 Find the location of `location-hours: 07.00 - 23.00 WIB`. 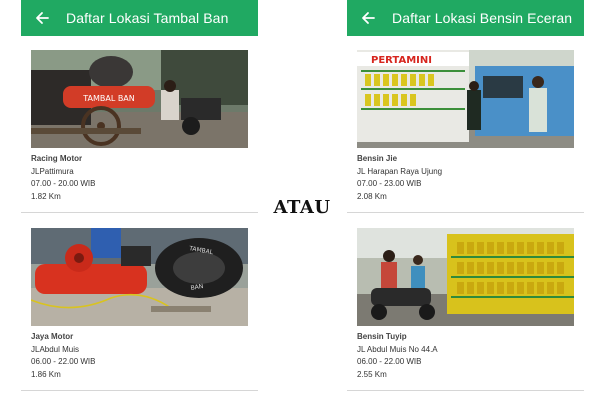

location-hours: 07.00 - 23.00 WIB is located at coordinates (389, 183).